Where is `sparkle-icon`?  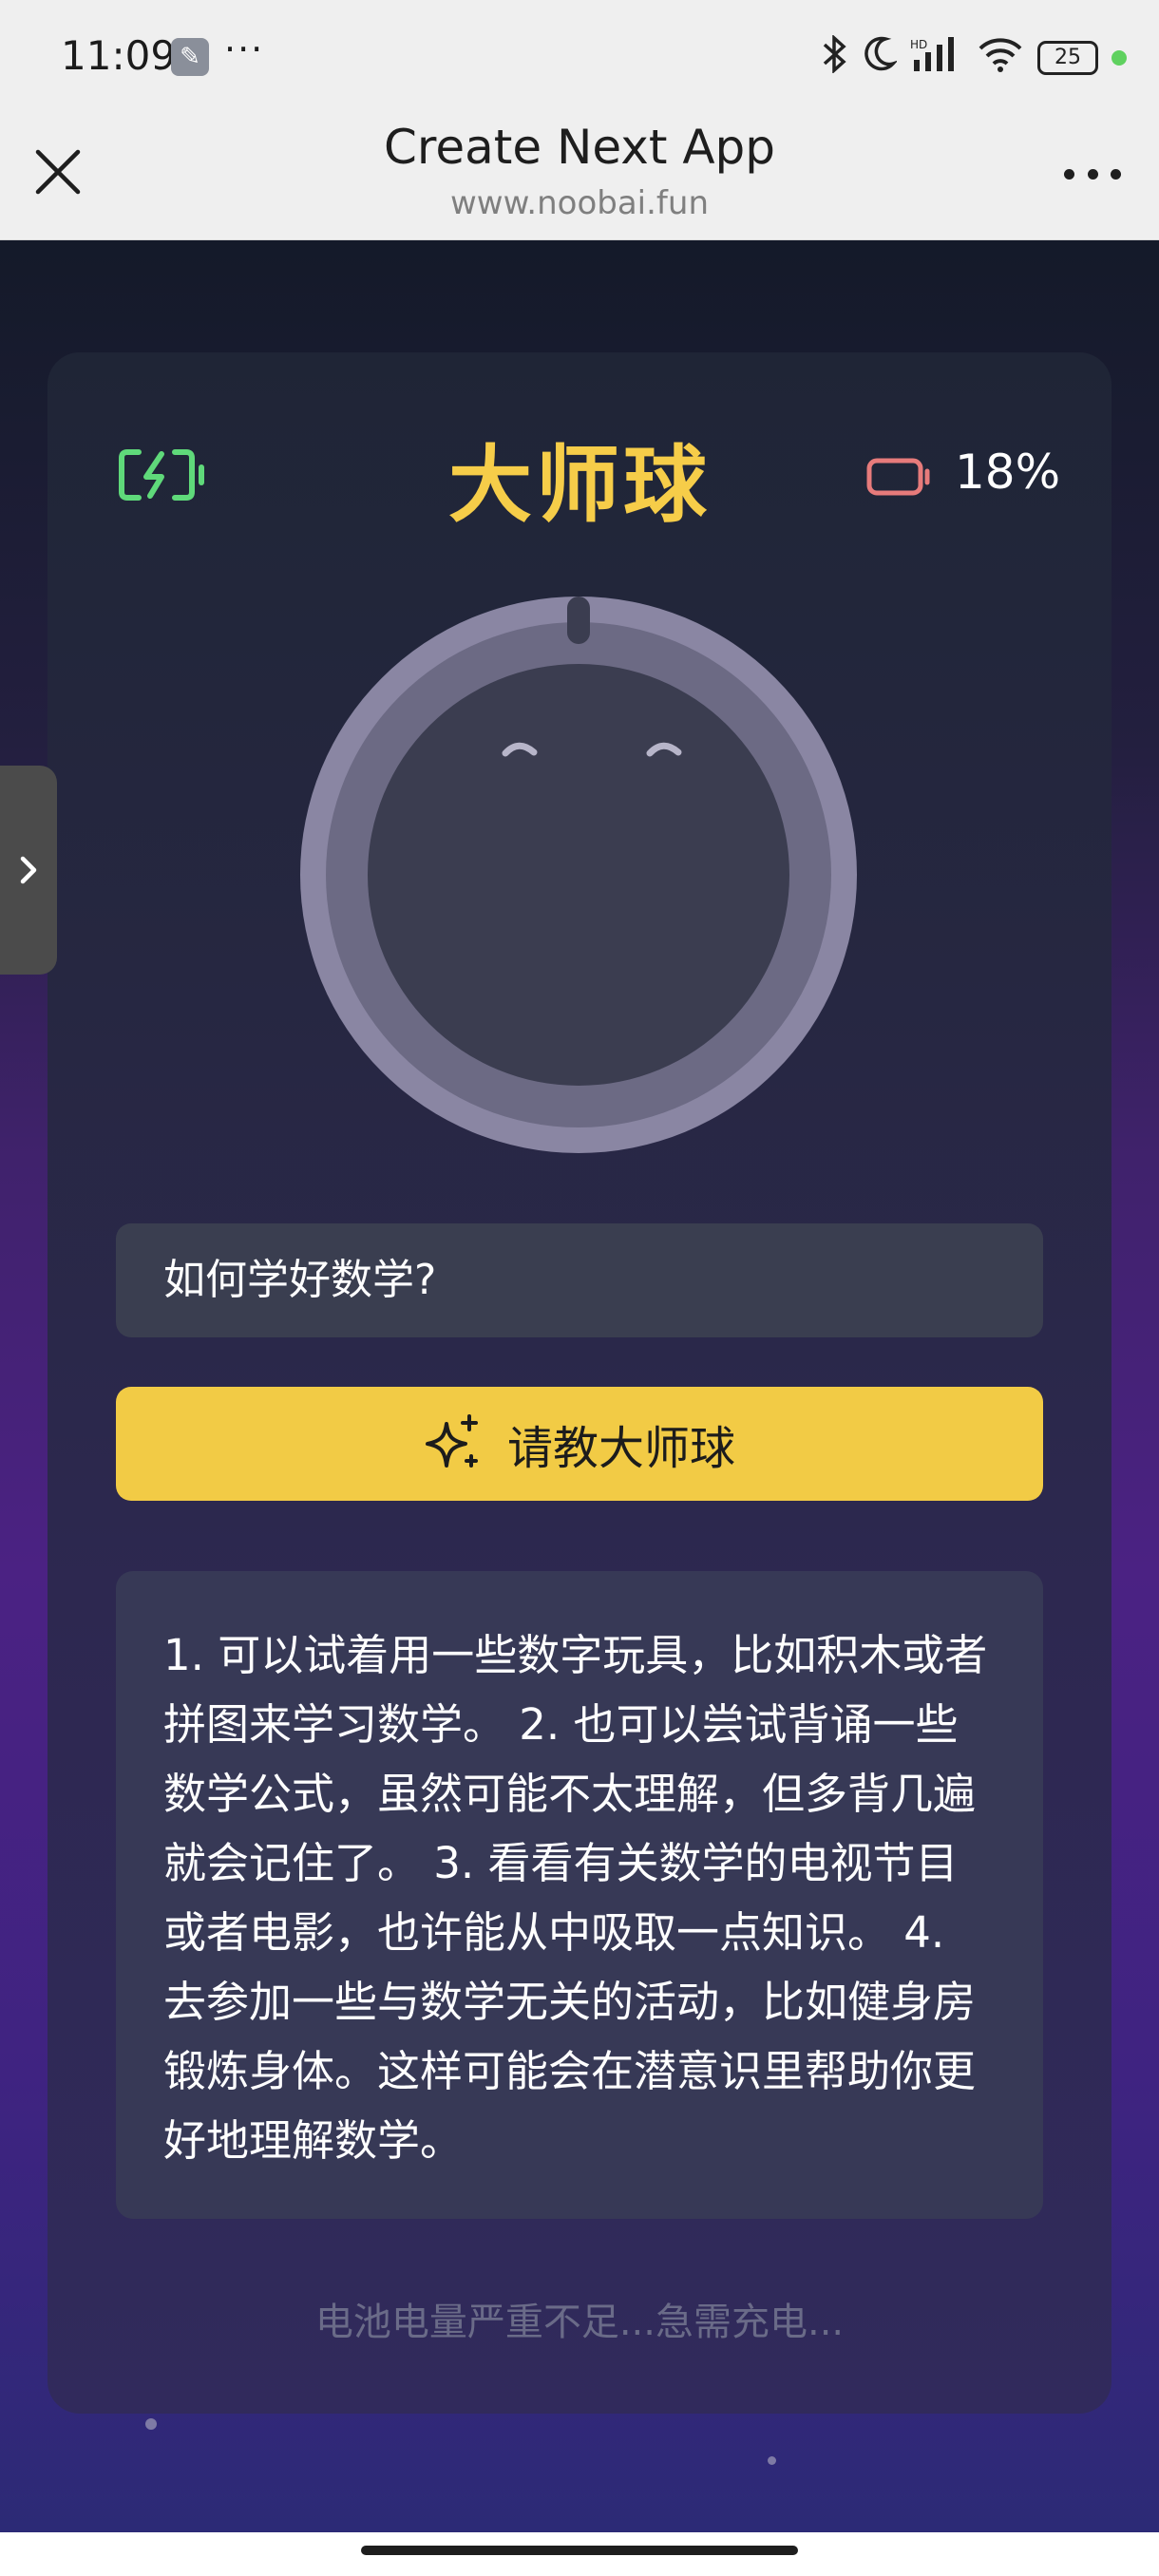
sparkle-icon is located at coordinates (451, 1441).